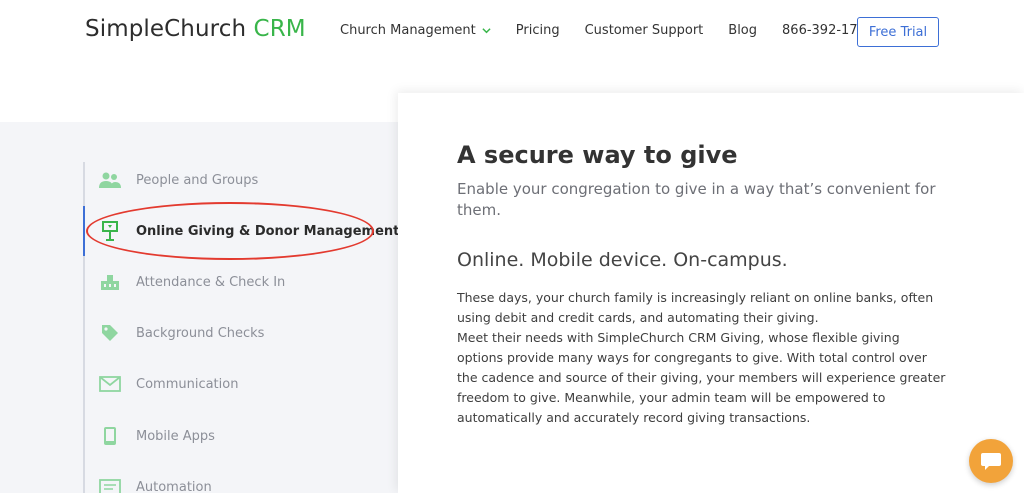 The width and height of the screenshot is (1024, 493). What do you see at coordinates (211, 282) in the screenshot?
I see `sidebar-item-label: Attendance & Check In` at bounding box center [211, 282].